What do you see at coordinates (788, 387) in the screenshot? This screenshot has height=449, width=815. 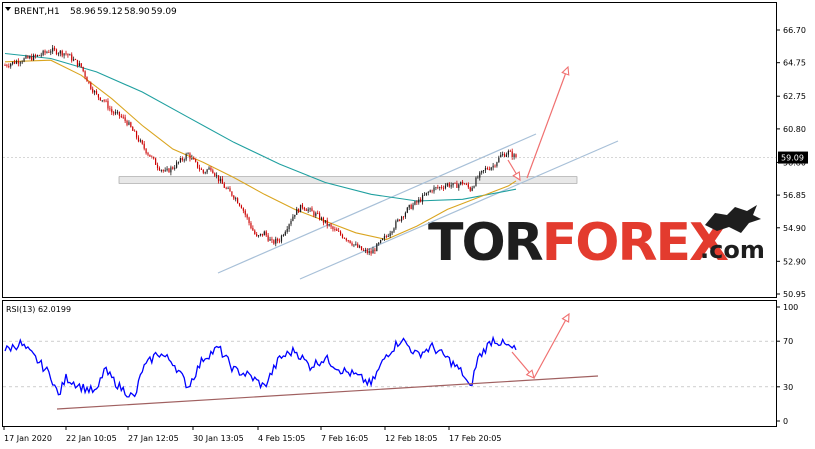 I see `rsi-tick-label: 30` at bounding box center [788, 387].